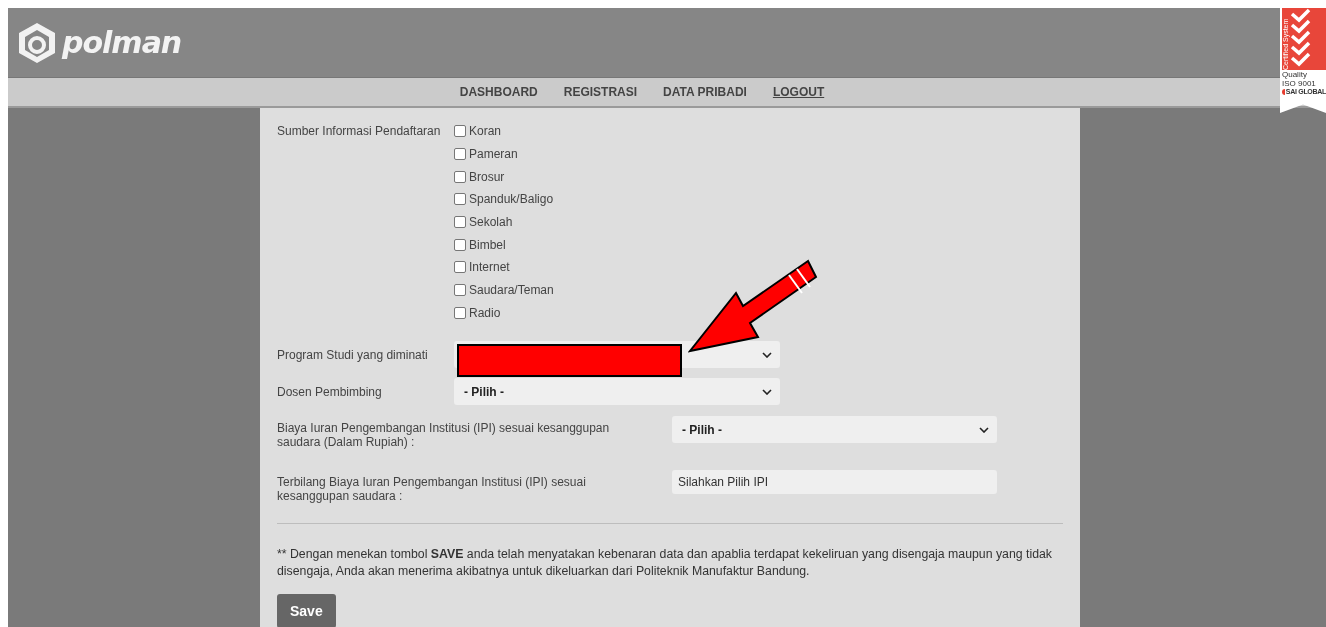 The image size is (1326, 627). What do you see at coordinates (798, 92) in the screenshot?
I see `nav-link: LOGOUT` at bounding box center [798, 92].